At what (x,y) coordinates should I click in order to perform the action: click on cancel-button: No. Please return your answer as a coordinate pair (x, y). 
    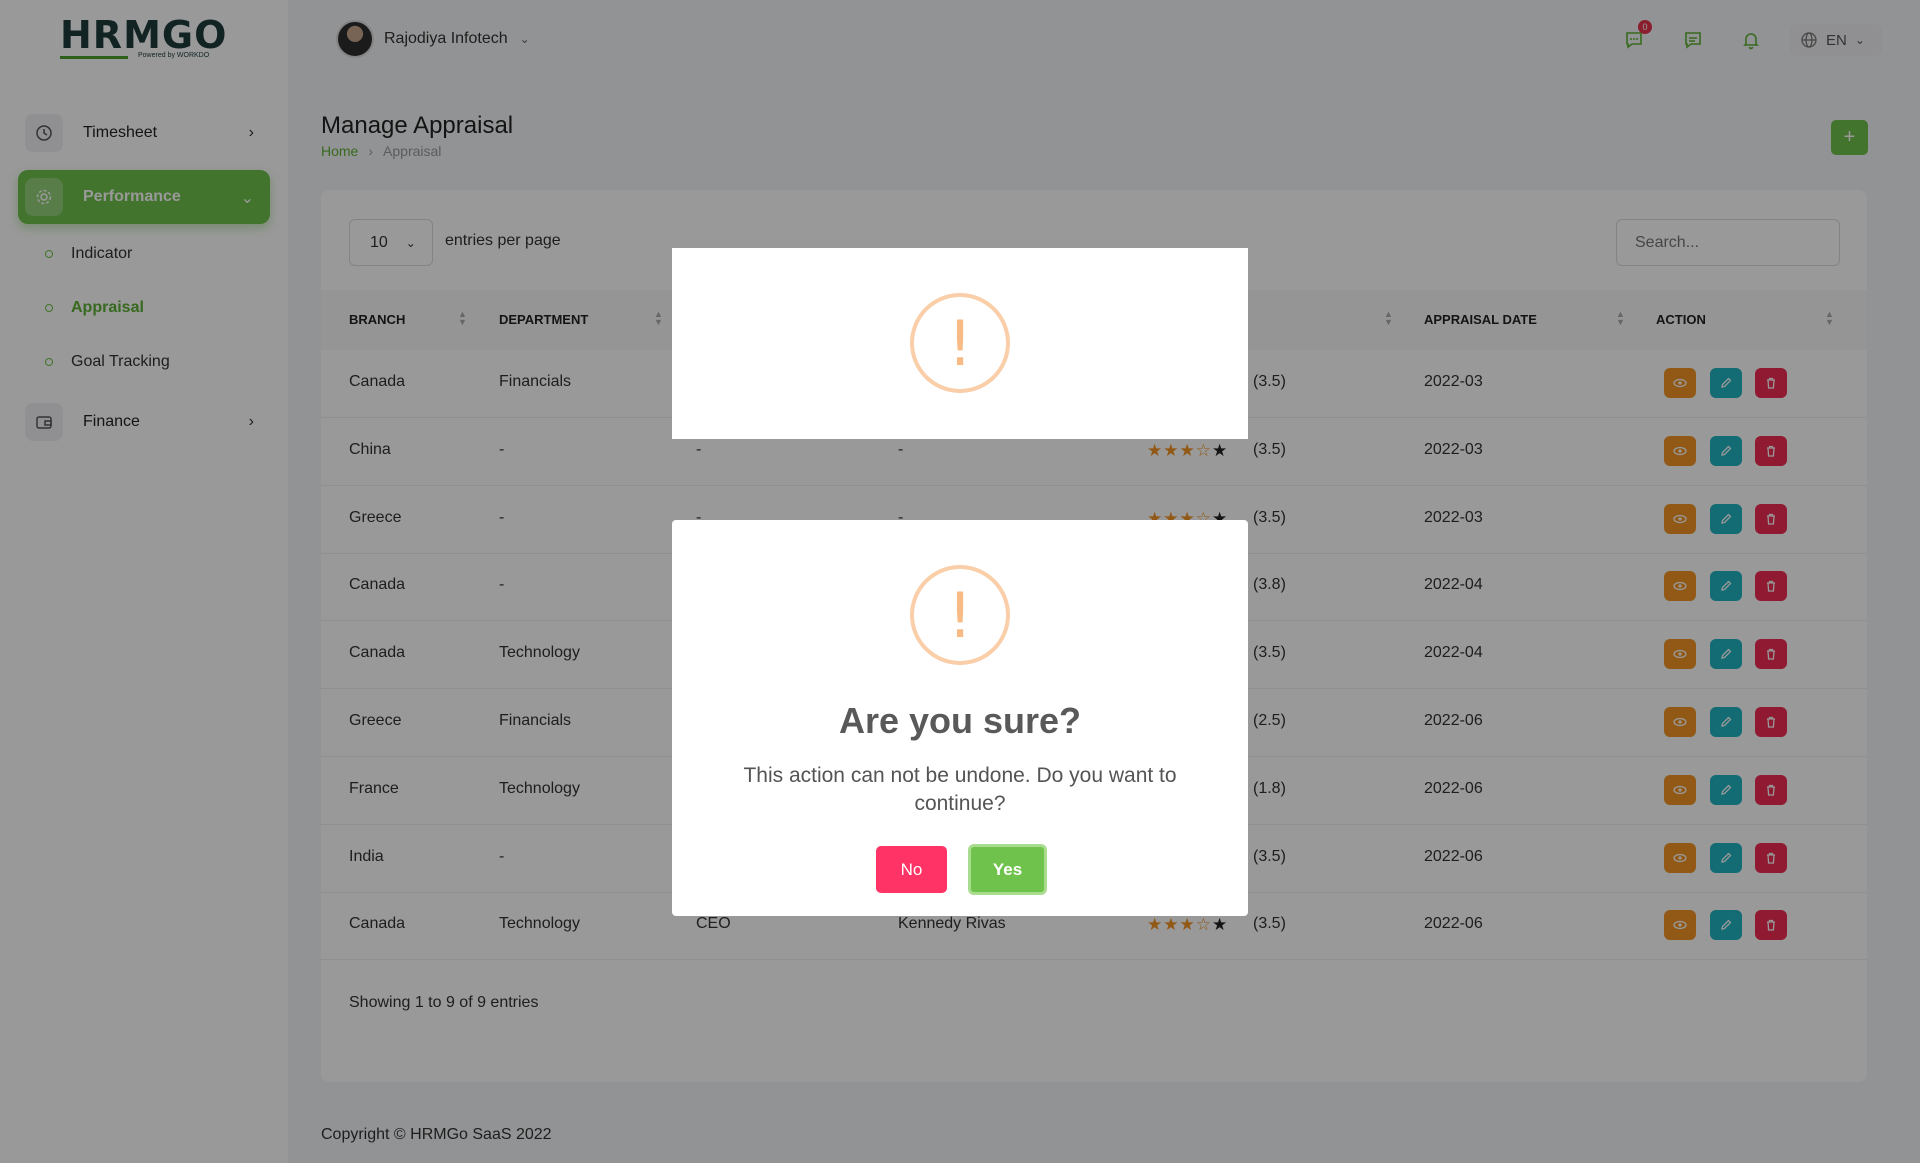
    Looking at the image, I should click on (911, 869).